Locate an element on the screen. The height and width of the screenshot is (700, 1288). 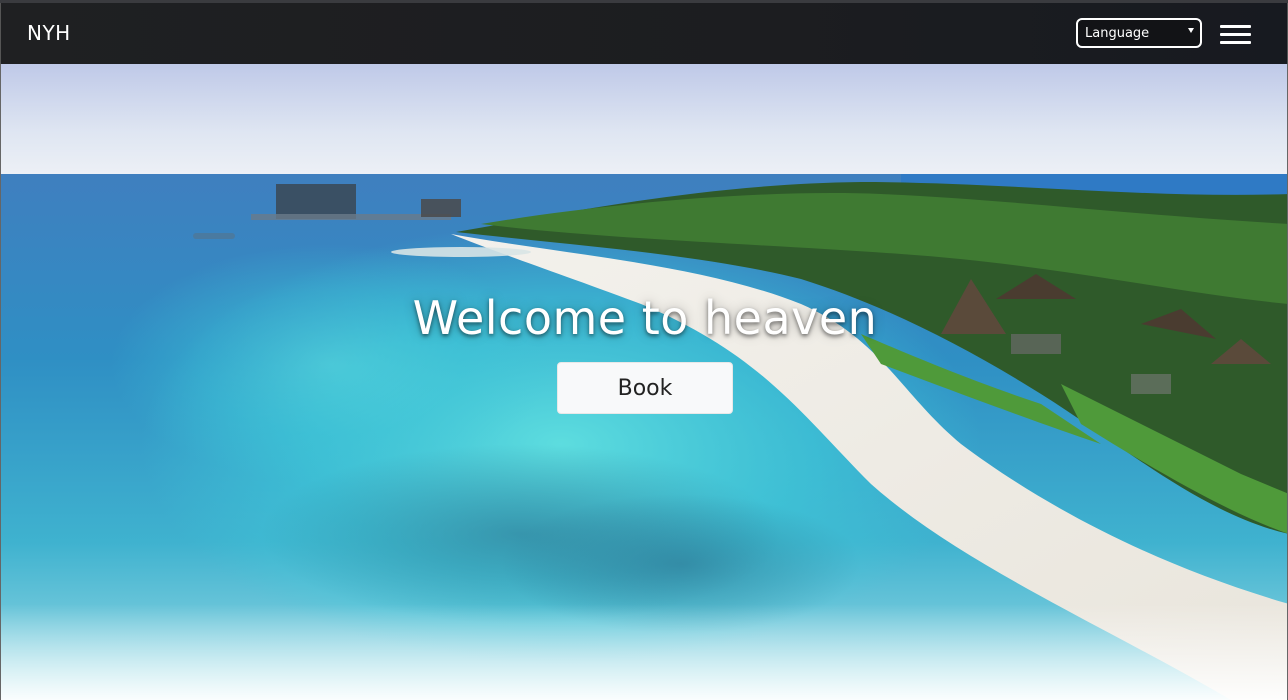
hamburger-menu-icon is located at coordinates (1235, 34).